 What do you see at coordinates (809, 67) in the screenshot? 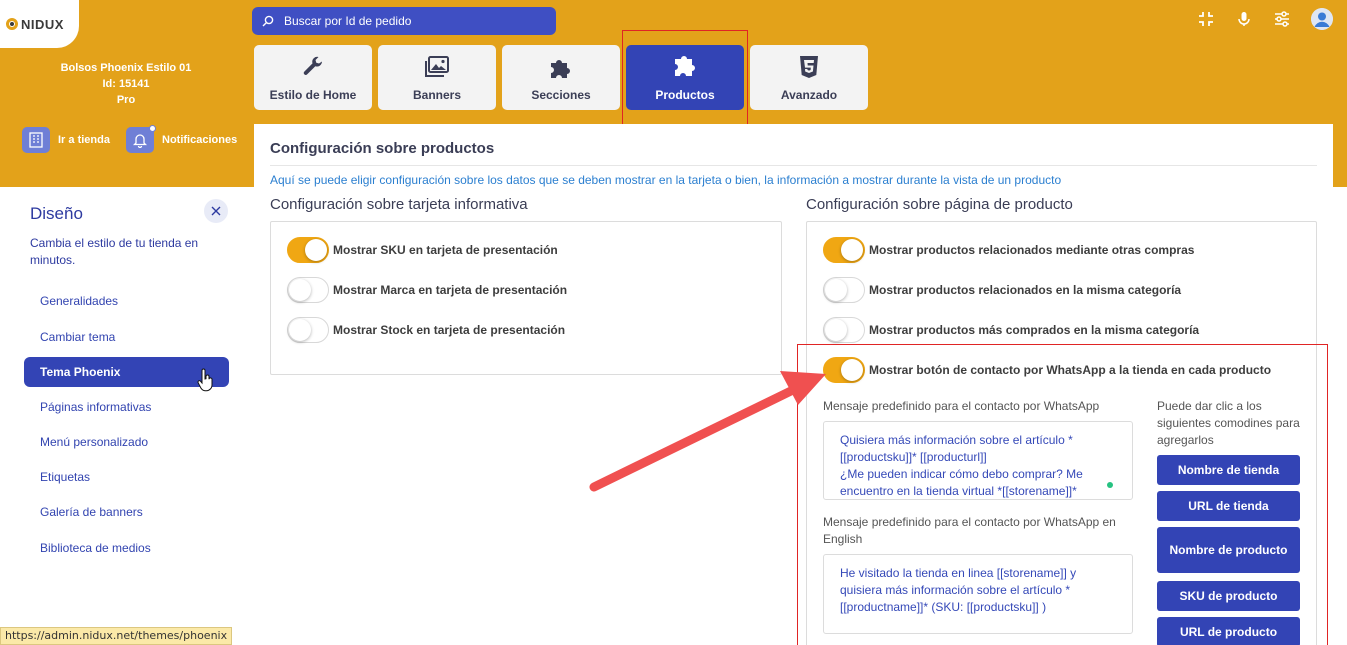
I see `css3-icon` at bounding box center [809, 67].